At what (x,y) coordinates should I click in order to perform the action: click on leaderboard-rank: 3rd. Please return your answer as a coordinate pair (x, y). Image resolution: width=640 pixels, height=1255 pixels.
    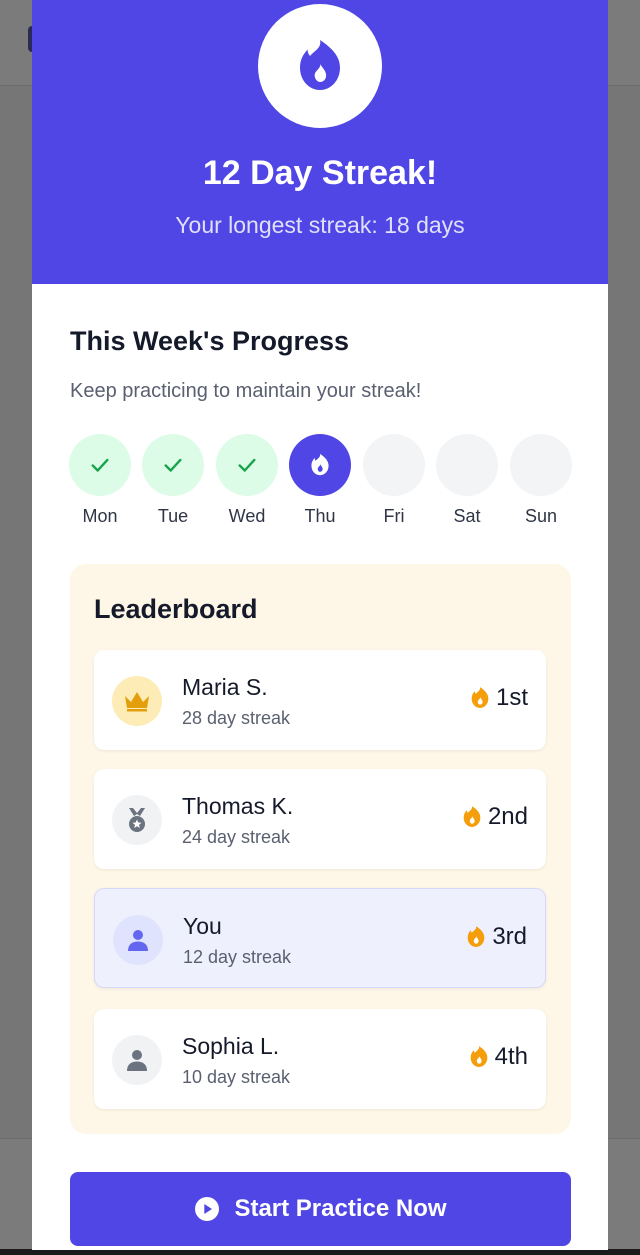
    Looking at the image, I should click on (496, 937).